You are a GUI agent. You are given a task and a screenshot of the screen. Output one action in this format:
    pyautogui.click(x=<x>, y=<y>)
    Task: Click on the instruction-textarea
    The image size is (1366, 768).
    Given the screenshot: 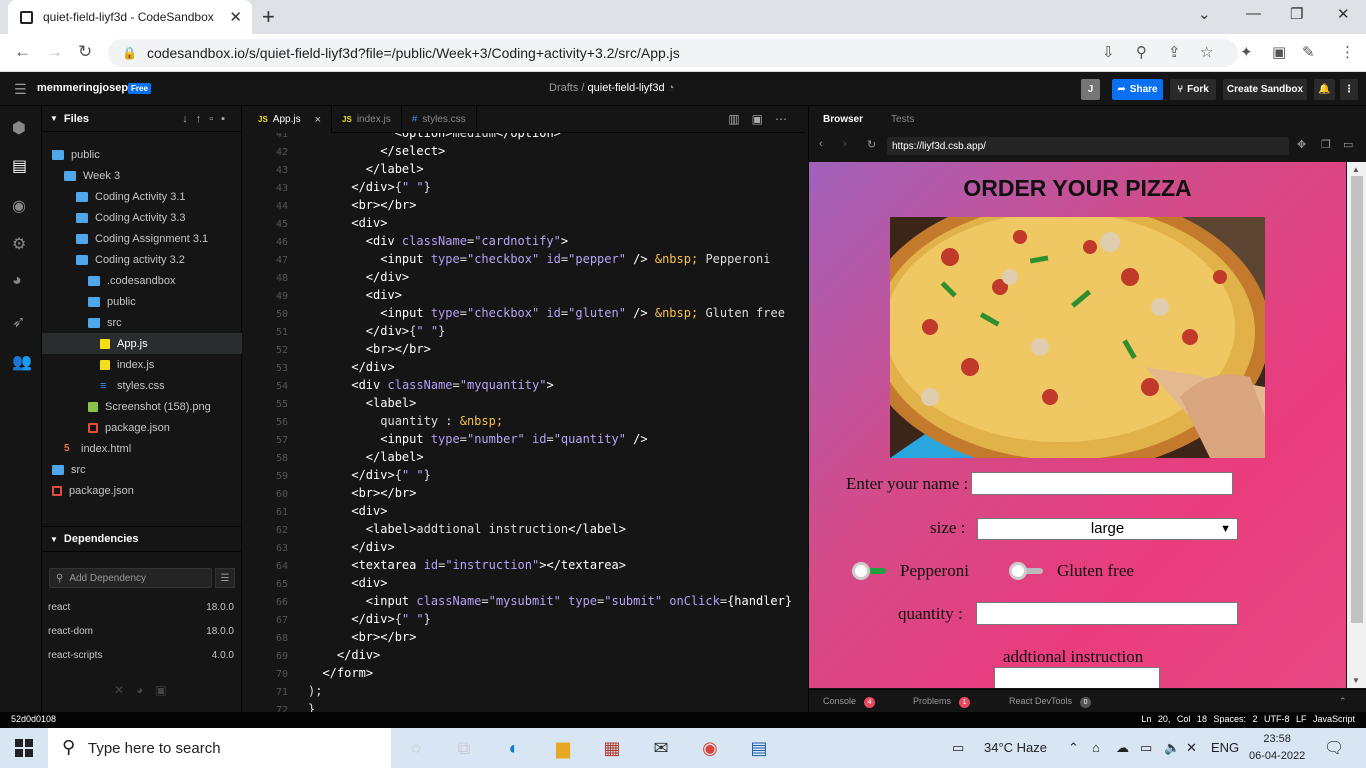 What is the action you would take?
    pyautogui.click(x=1077, y=677)
    